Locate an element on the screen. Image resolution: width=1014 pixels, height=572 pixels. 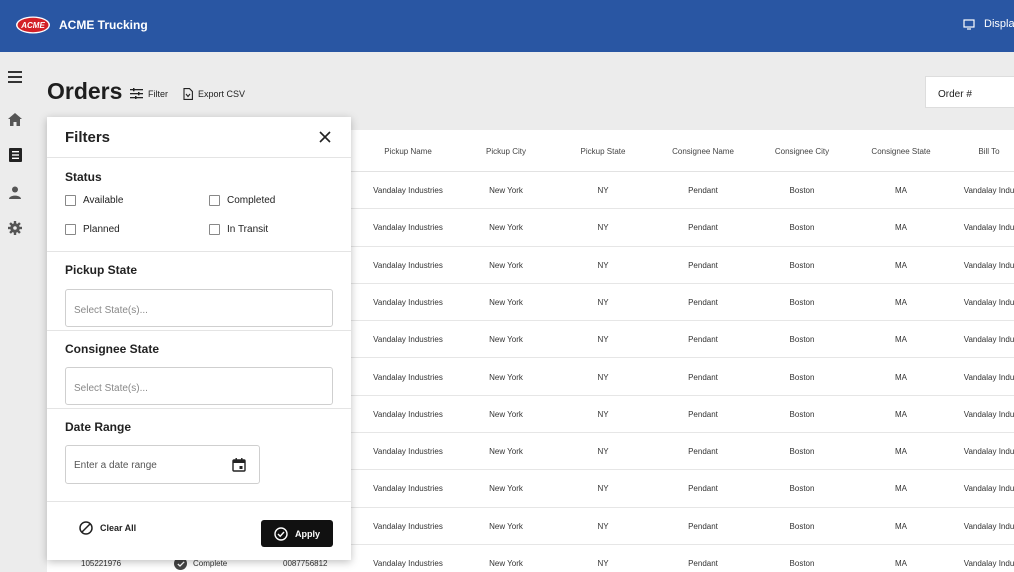
status-section-label: Status is located at coordinates (83, 177).